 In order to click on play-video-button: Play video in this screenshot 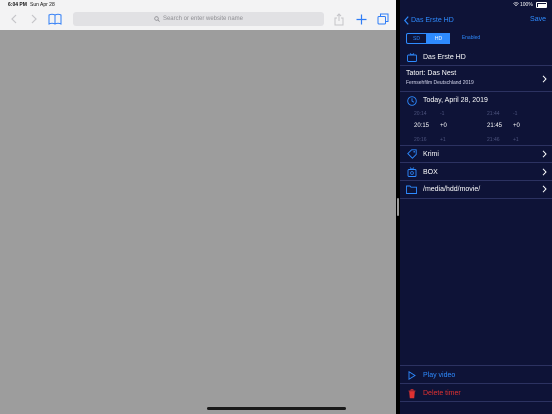, I will do `click(476, 375)`.